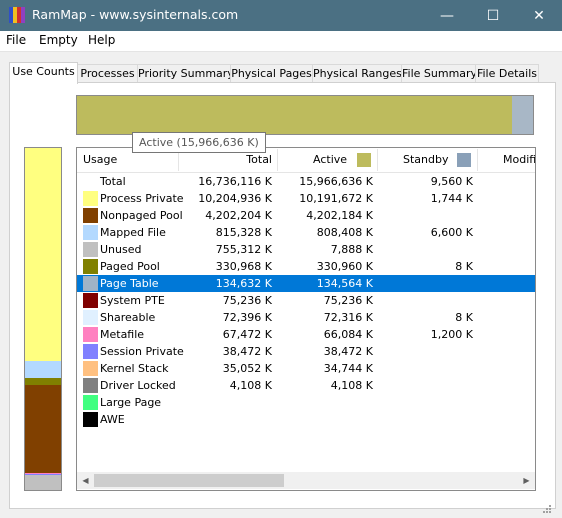 This screenshot has height=518, width=562. What do you see at coordinates (135, 14) in the screenshot?
I see `window-title: RamMap - www.sysinternals.com` at bounding box center [135, 14].